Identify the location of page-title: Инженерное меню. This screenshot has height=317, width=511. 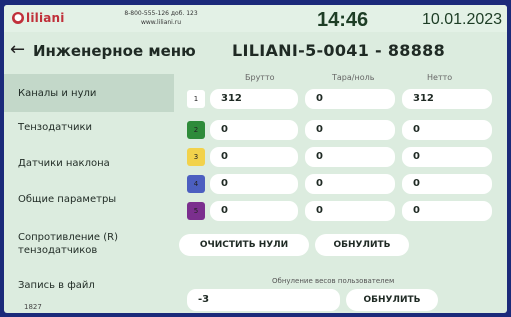
(114, 51).